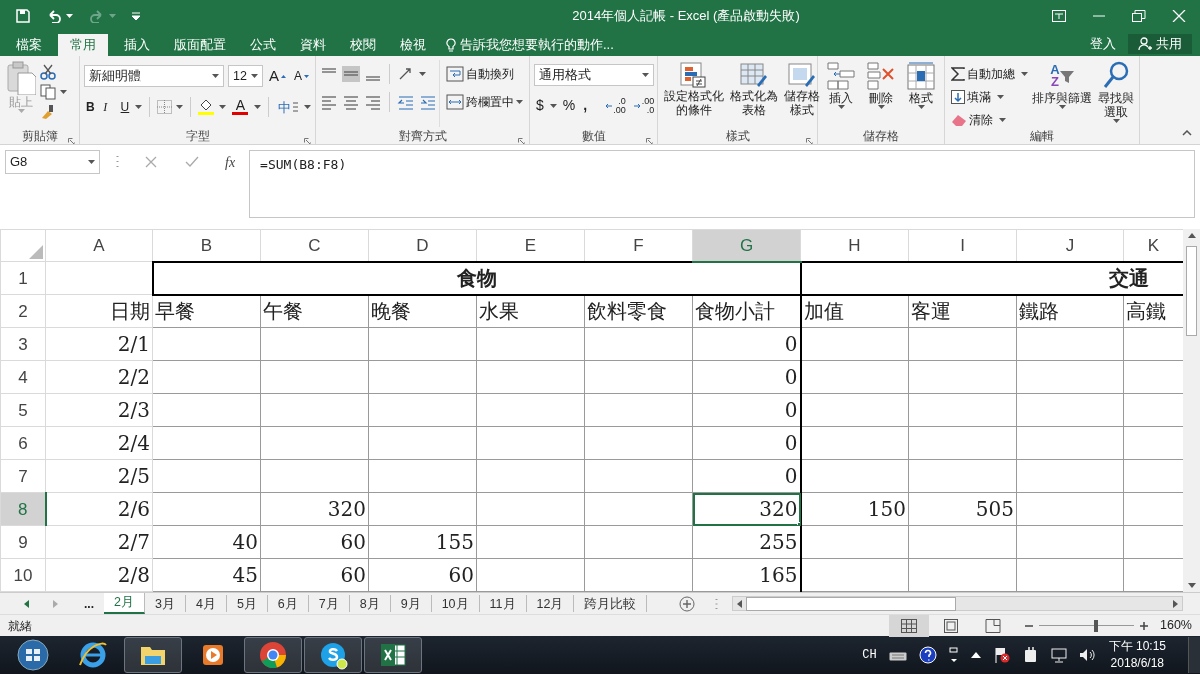  I want to click on autosum-button: 自動加總, so click(983, 74).